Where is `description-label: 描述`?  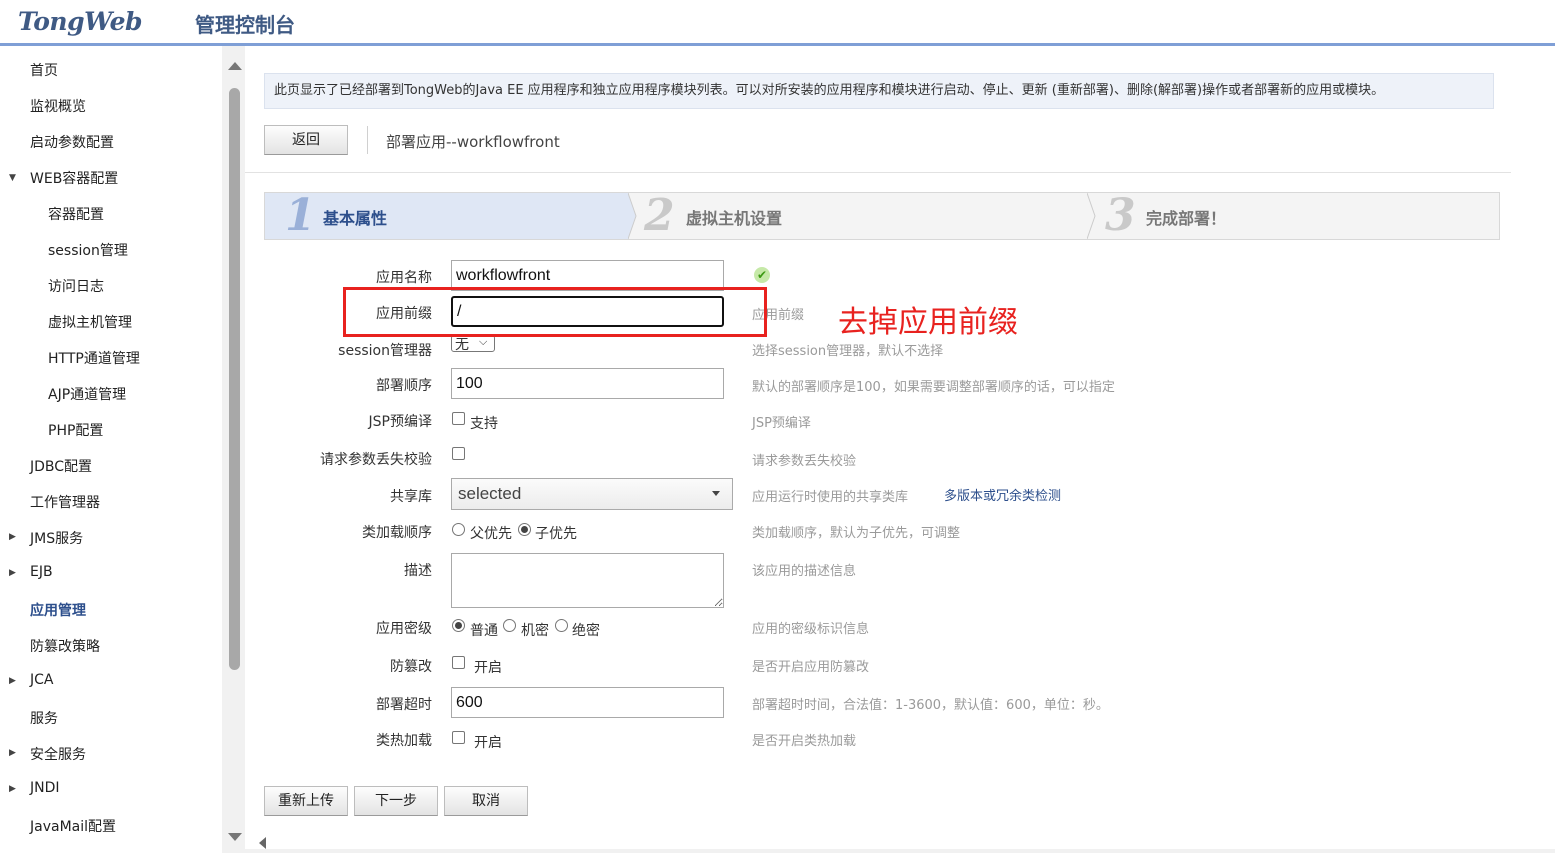
description-label: 描述 is located at coordinates (418, 571).